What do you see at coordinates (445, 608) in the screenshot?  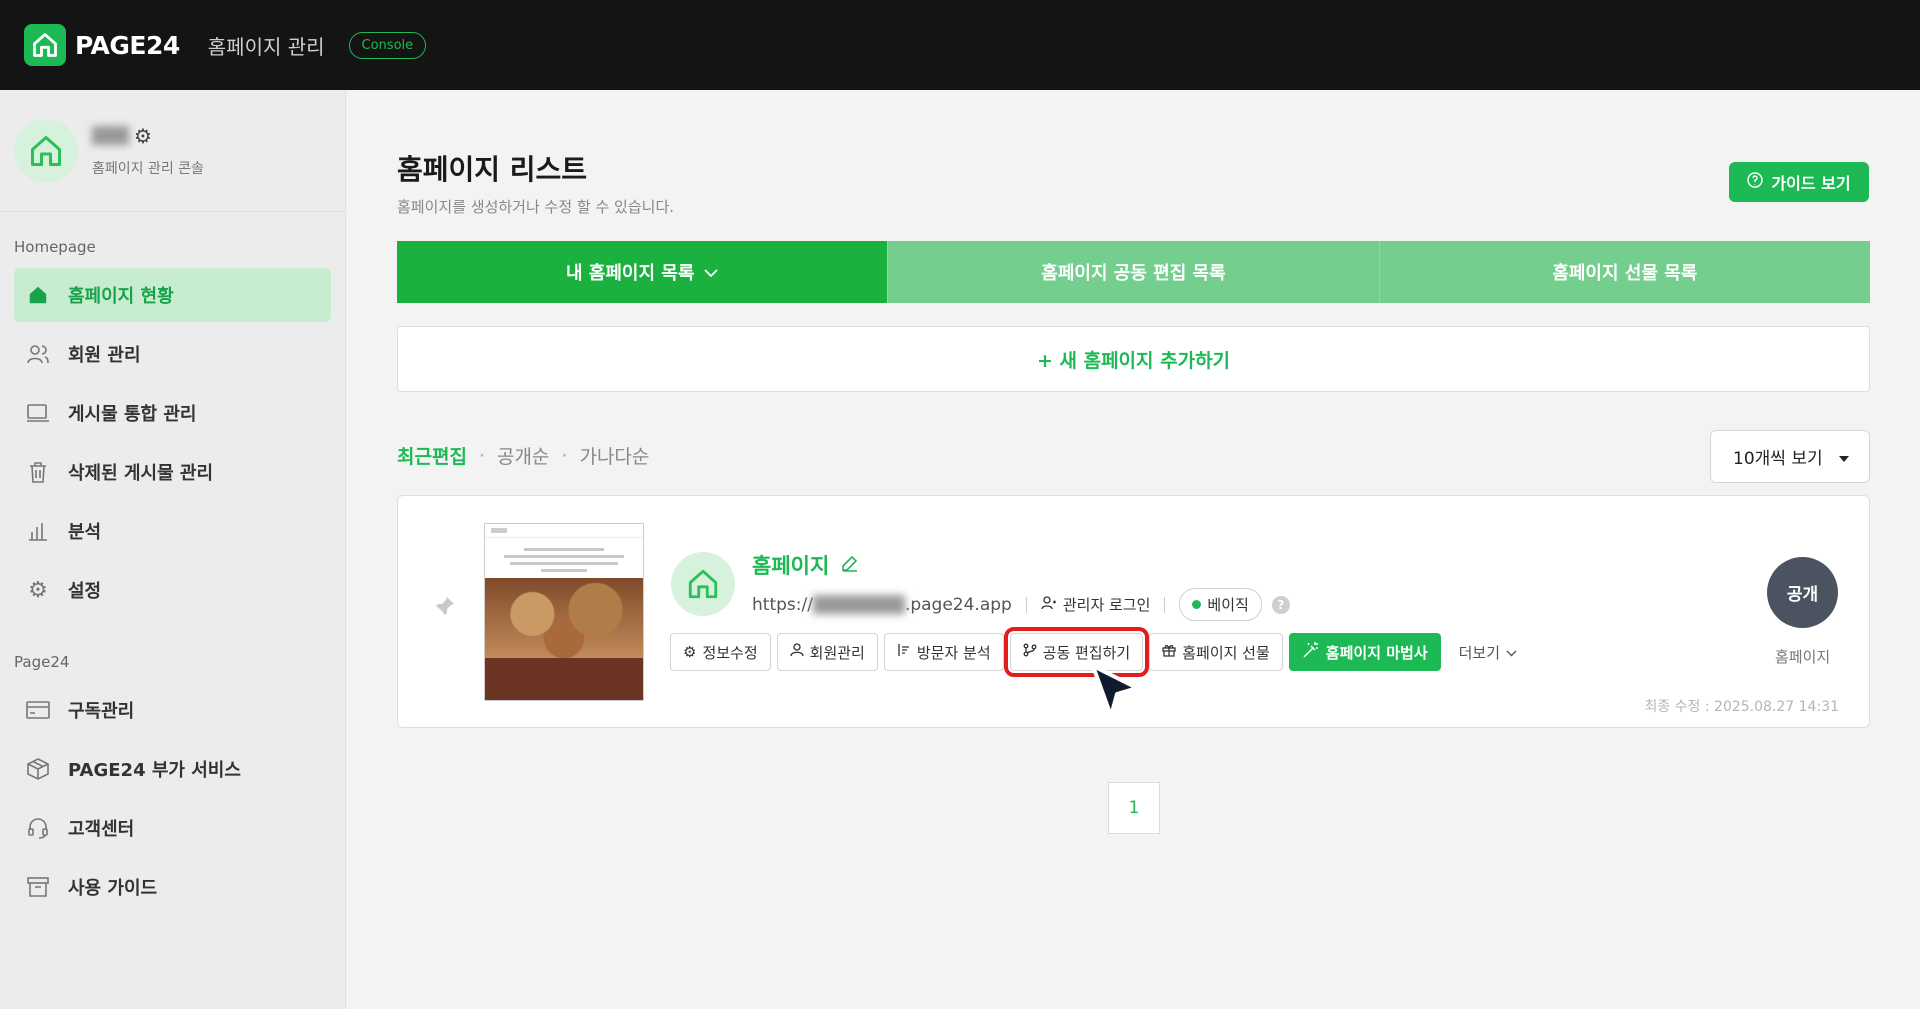 I see `pin-icon` at bounding box center [445, 608].